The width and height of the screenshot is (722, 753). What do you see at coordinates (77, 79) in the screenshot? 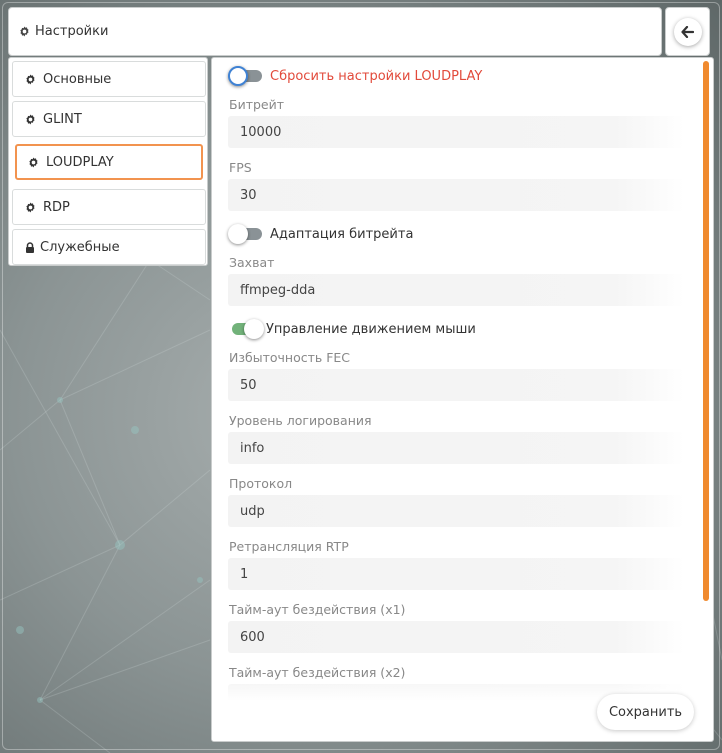
I see `sidebar-item-label: Основные` at bounding box center [77, 79].